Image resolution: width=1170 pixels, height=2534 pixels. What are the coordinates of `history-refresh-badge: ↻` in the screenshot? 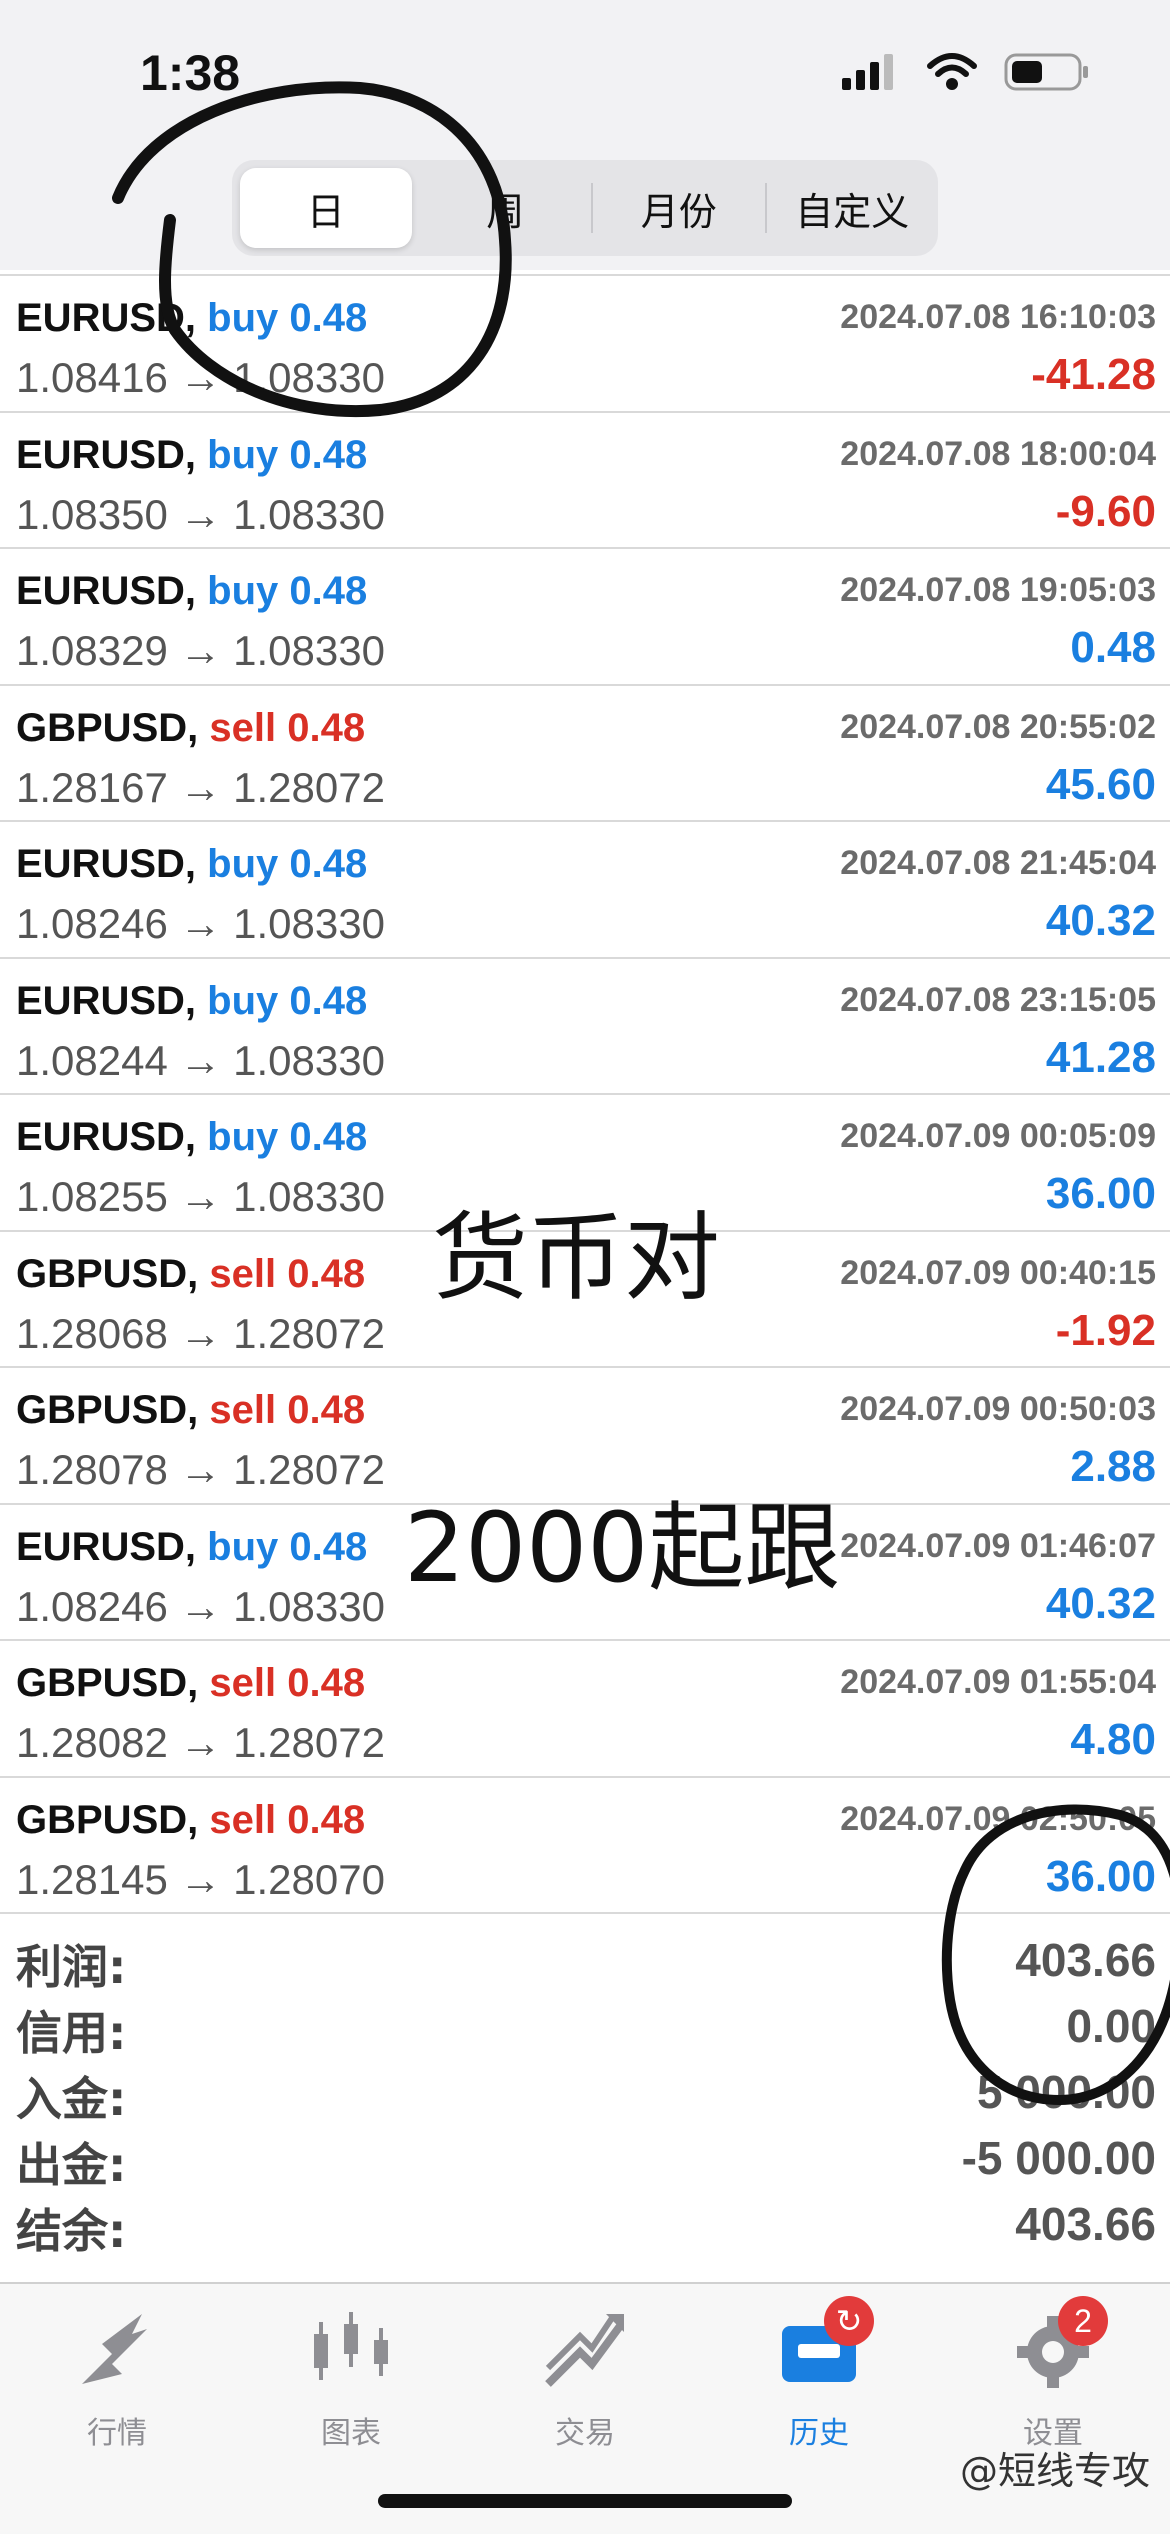 It's located at (849, 2321).